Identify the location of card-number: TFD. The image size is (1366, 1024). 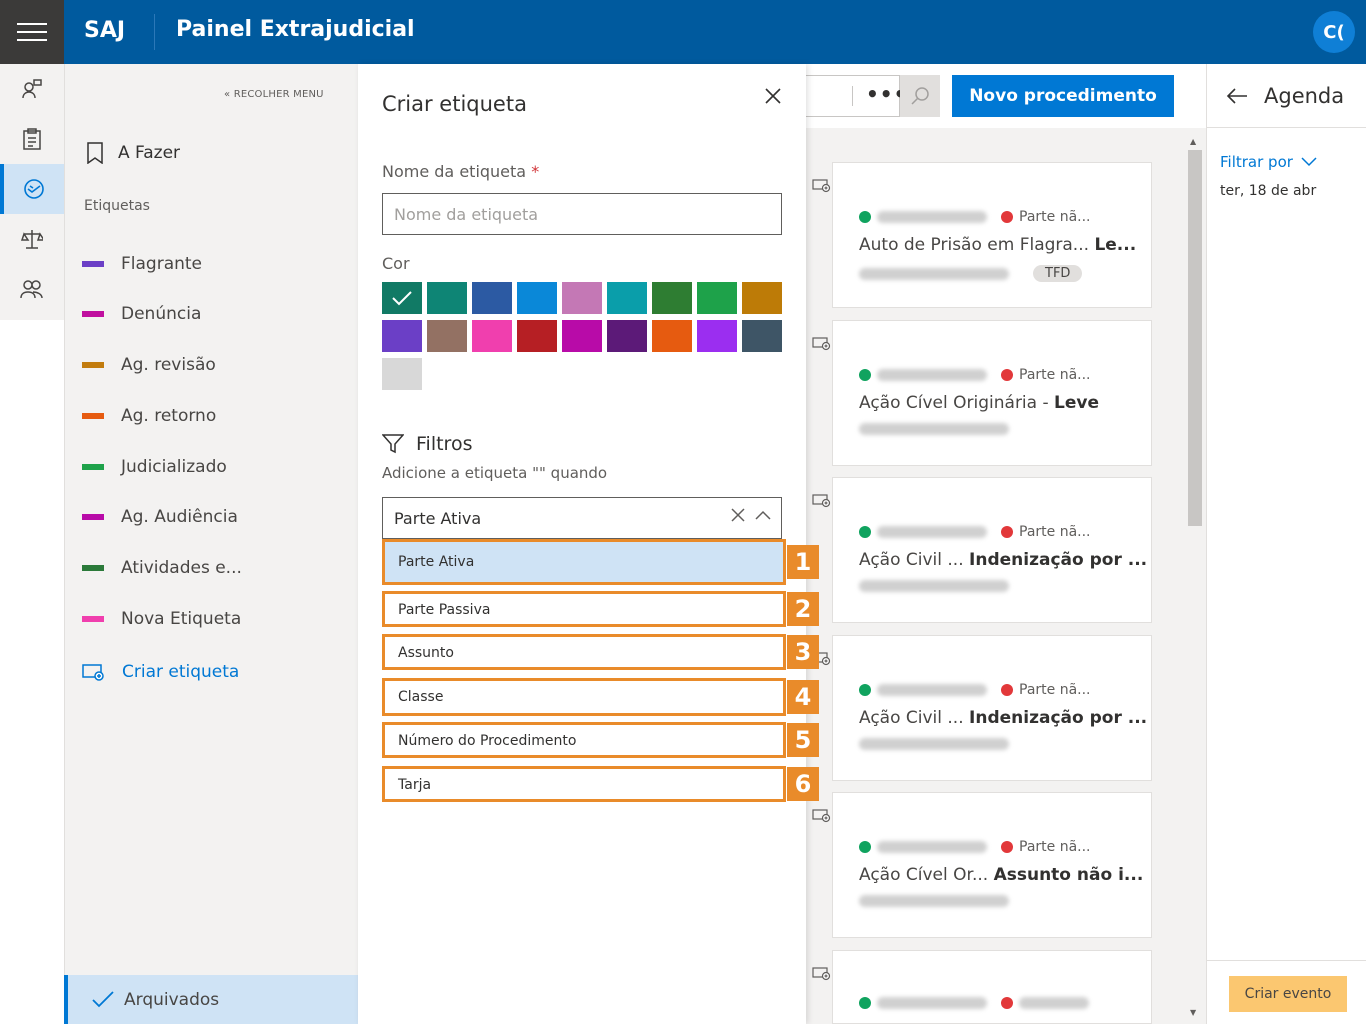
(971, 273).